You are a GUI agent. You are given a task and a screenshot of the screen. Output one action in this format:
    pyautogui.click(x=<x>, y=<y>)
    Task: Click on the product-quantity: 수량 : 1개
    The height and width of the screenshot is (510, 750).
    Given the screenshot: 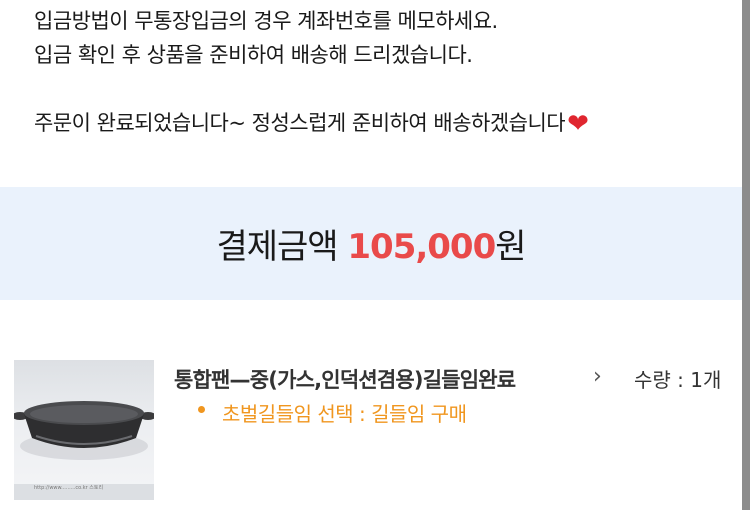 What is the action you would take?
    pyautogui.click(x=678, y=380)
    